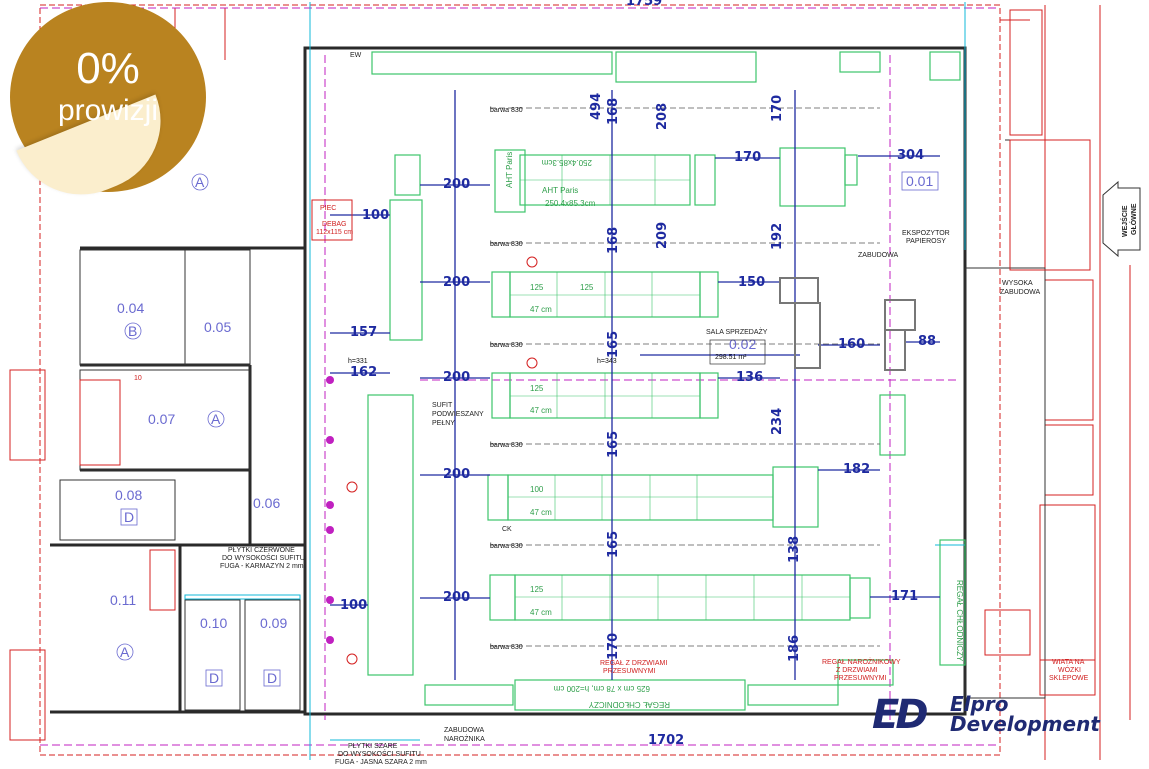 The image size is (1149, 769). Describe the element at coordinates (566, 162) in the screenshot. I see `aht-dims-2: 250.4x85.3cm` at that location.